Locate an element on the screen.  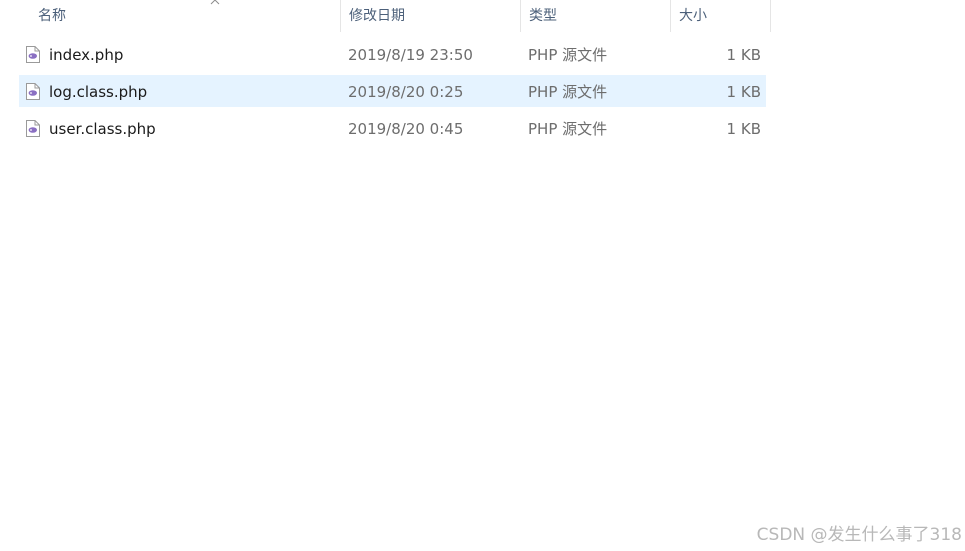
file-row: index.php 2019/8/19 23:50 PHP 源文件 1 KB is located at coordinates (392, 54).